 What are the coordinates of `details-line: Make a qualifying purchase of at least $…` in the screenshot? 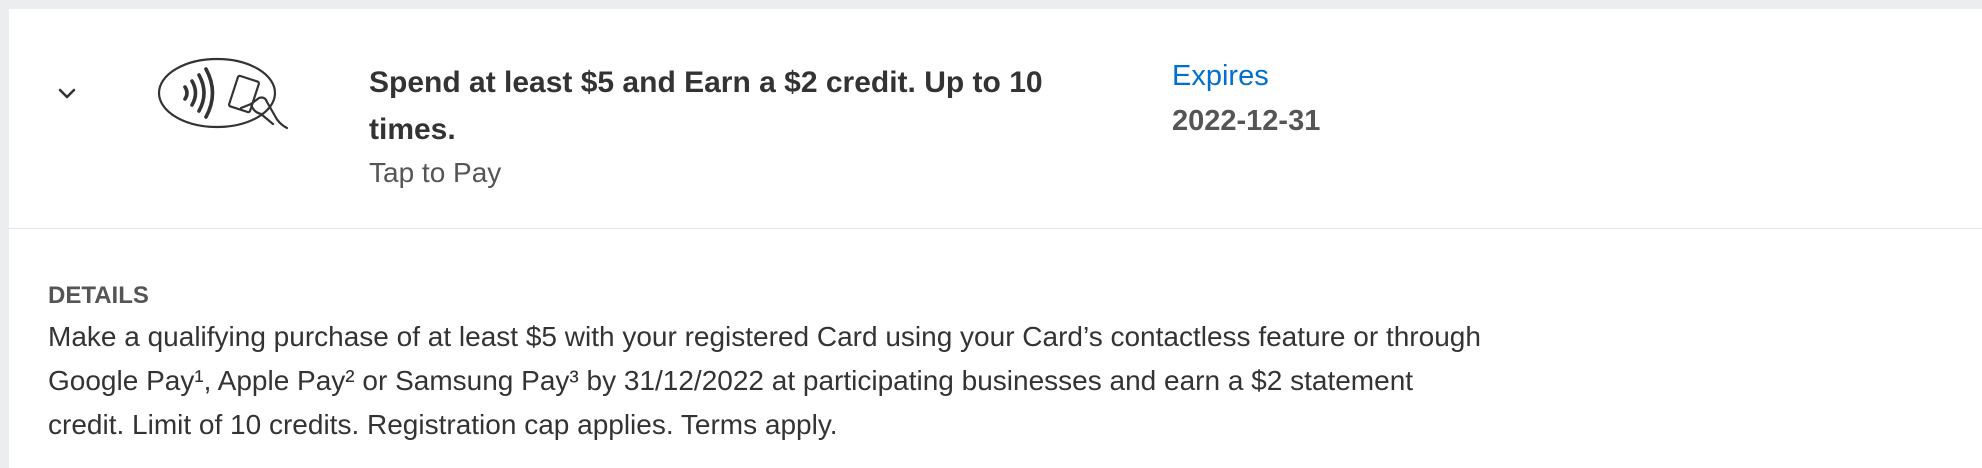 It's located at (764, 336).